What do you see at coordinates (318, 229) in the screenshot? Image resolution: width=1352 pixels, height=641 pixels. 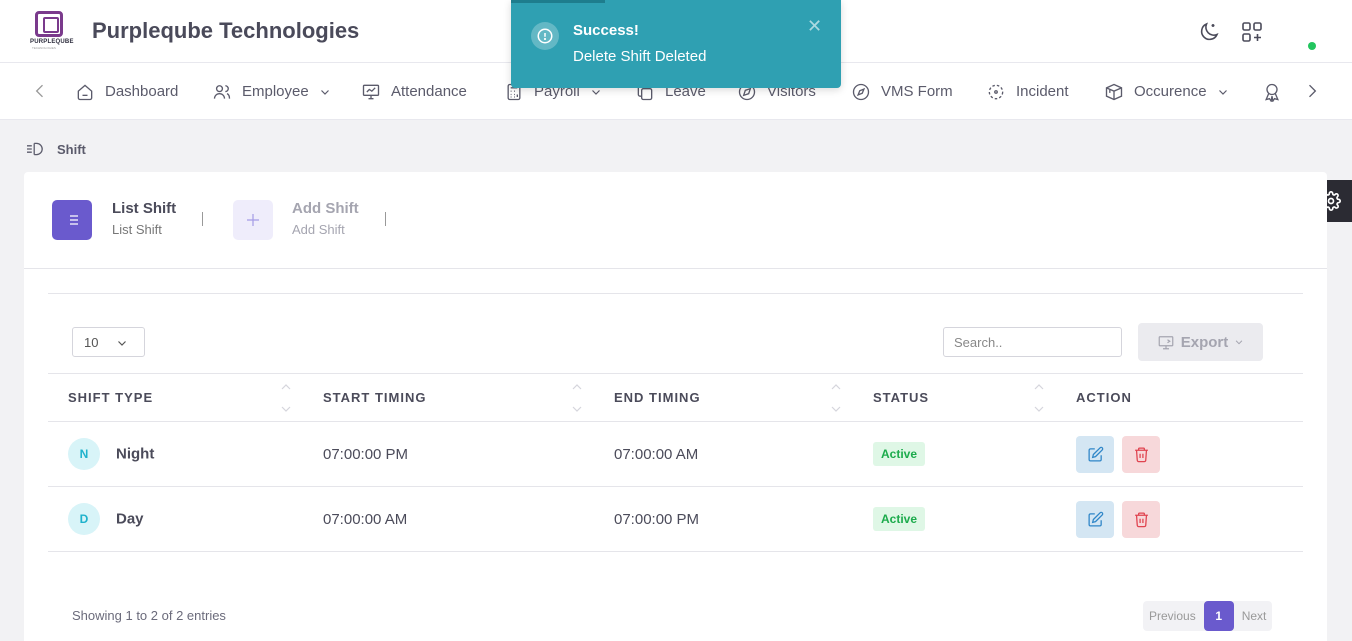 I see `tab-add-shift-subtitle: Add Shift` at bounding box center [318, 229].